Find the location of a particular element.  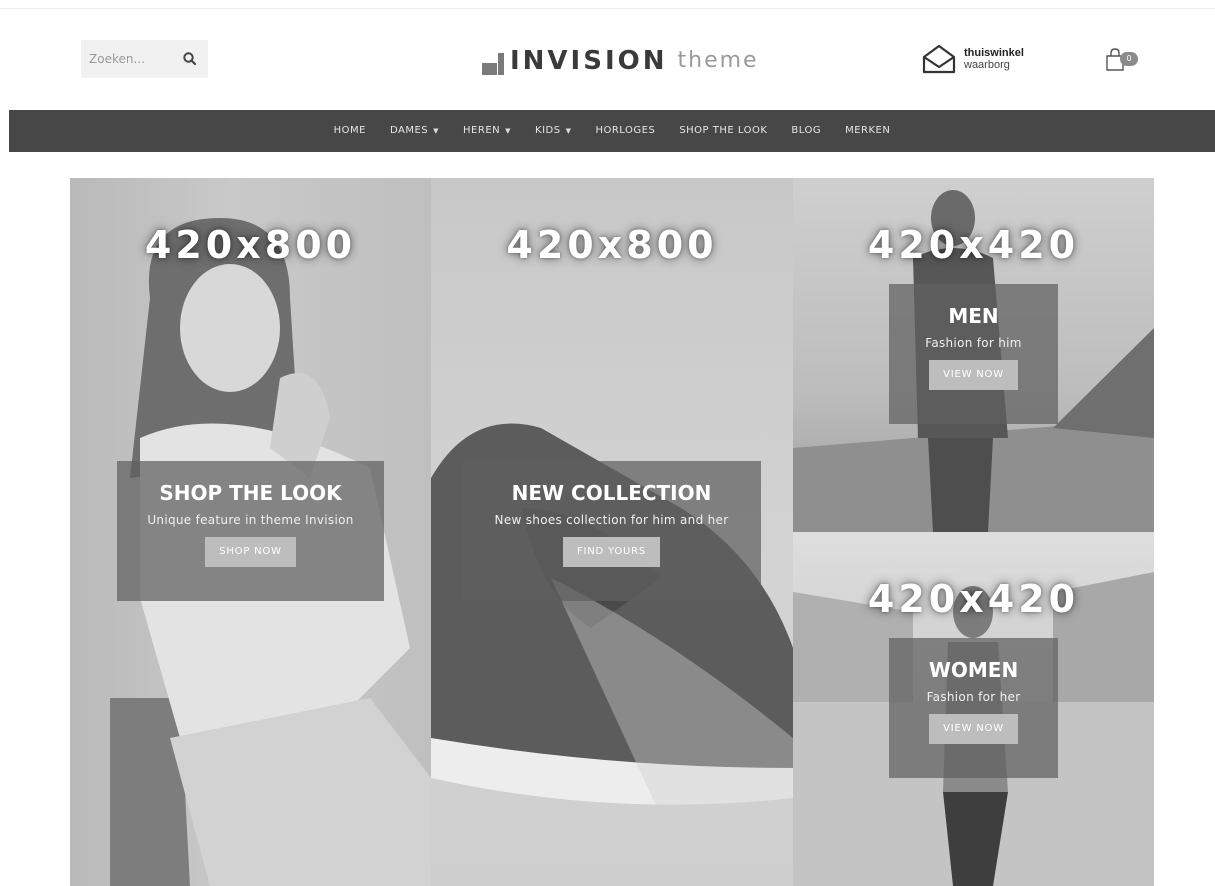

banner-title: MEN is located at coordinates (973, 316).